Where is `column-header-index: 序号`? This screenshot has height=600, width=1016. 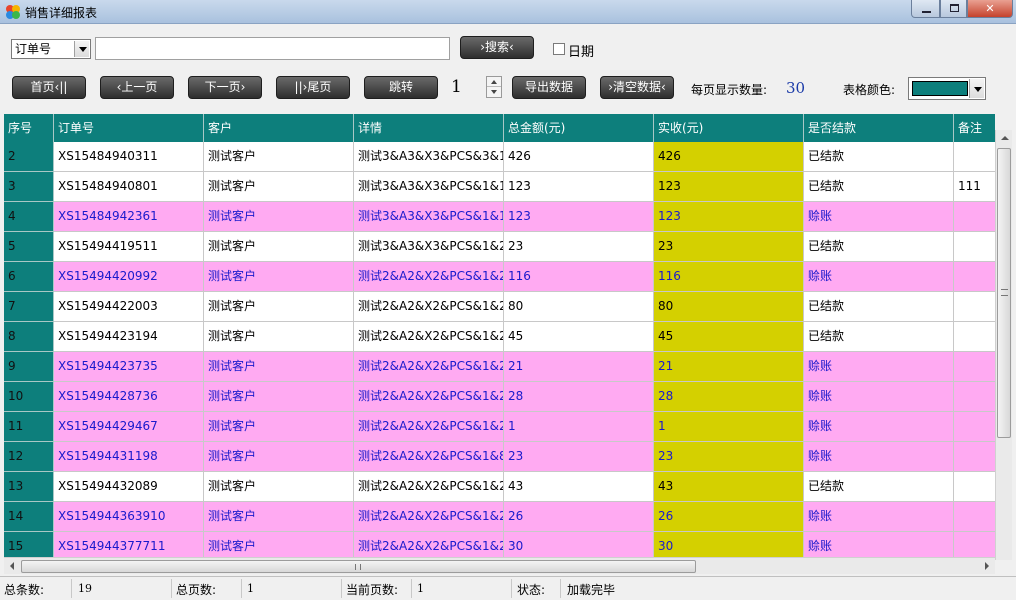
column-header-index: 序号 is located at coordinates (29, 128).